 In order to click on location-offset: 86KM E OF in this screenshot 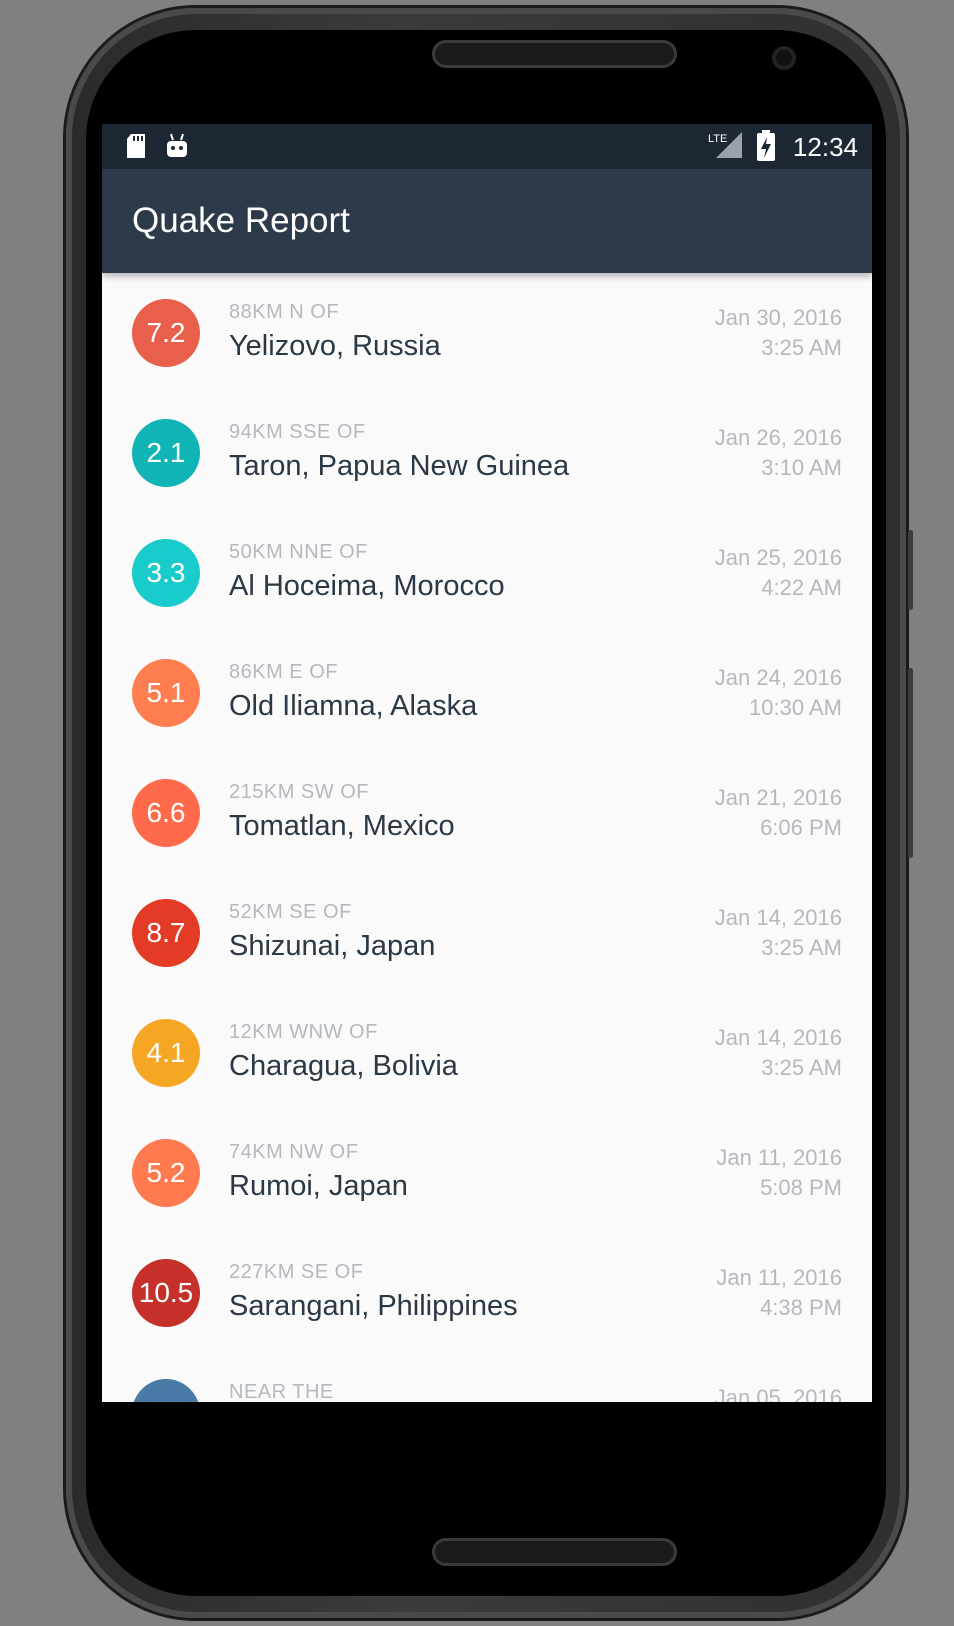, I will do `click(283, 672)`.